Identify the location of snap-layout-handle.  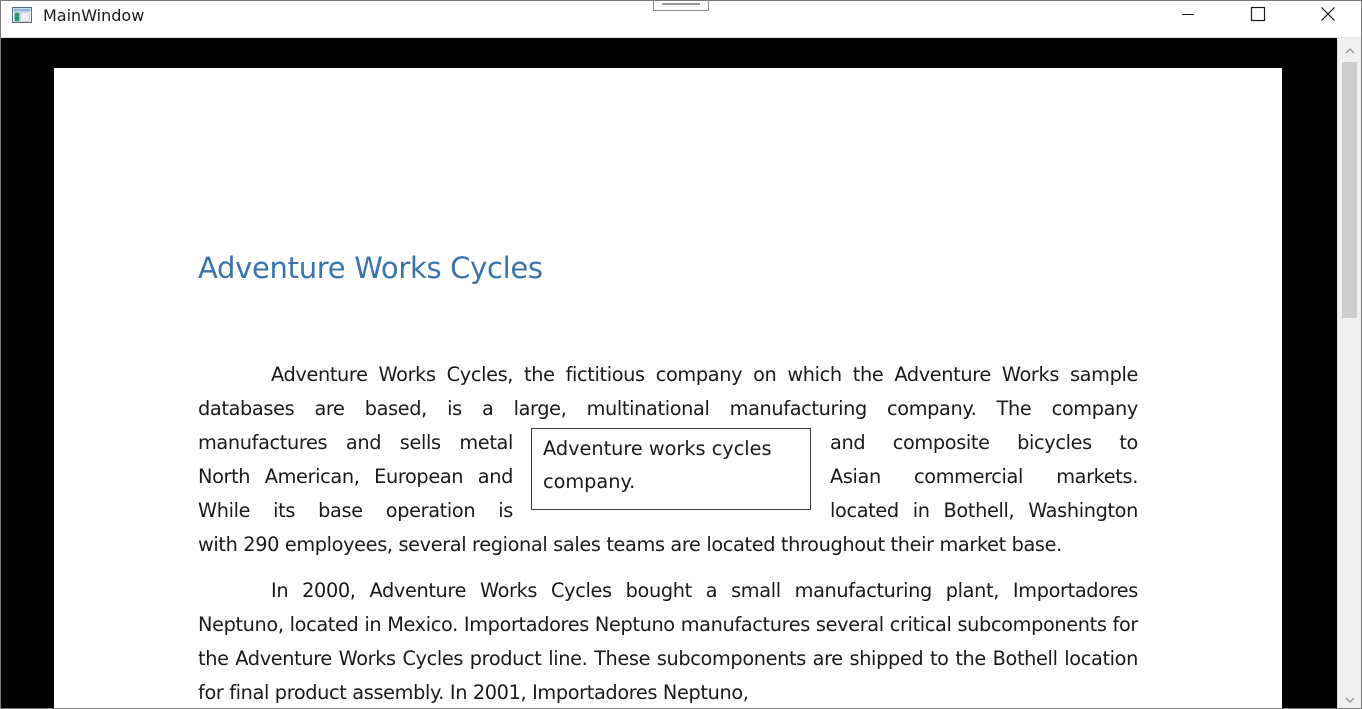
(681, 6).